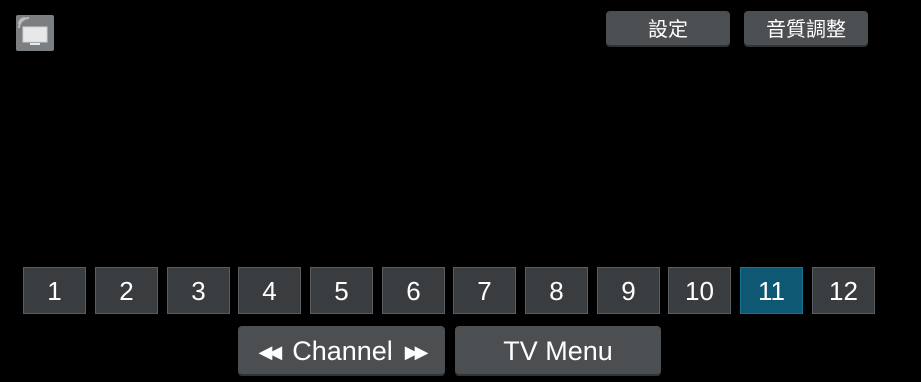  I want to click on channel-button-11: 11, so click(771, 290).